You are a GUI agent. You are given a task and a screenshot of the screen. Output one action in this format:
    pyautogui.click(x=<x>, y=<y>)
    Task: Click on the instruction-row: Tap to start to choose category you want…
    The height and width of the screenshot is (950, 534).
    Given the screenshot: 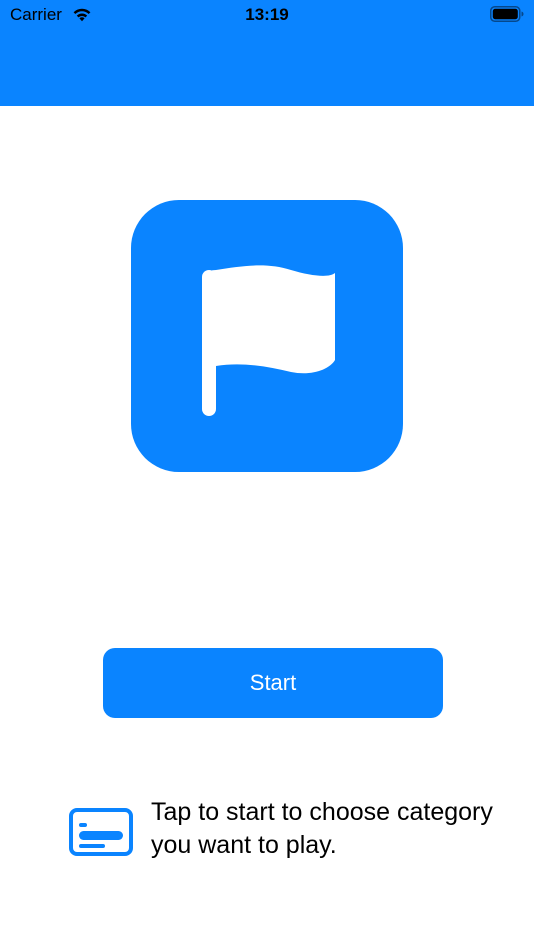 What is the action you would take?
    pyautogui.click(x=288, y=831)
    